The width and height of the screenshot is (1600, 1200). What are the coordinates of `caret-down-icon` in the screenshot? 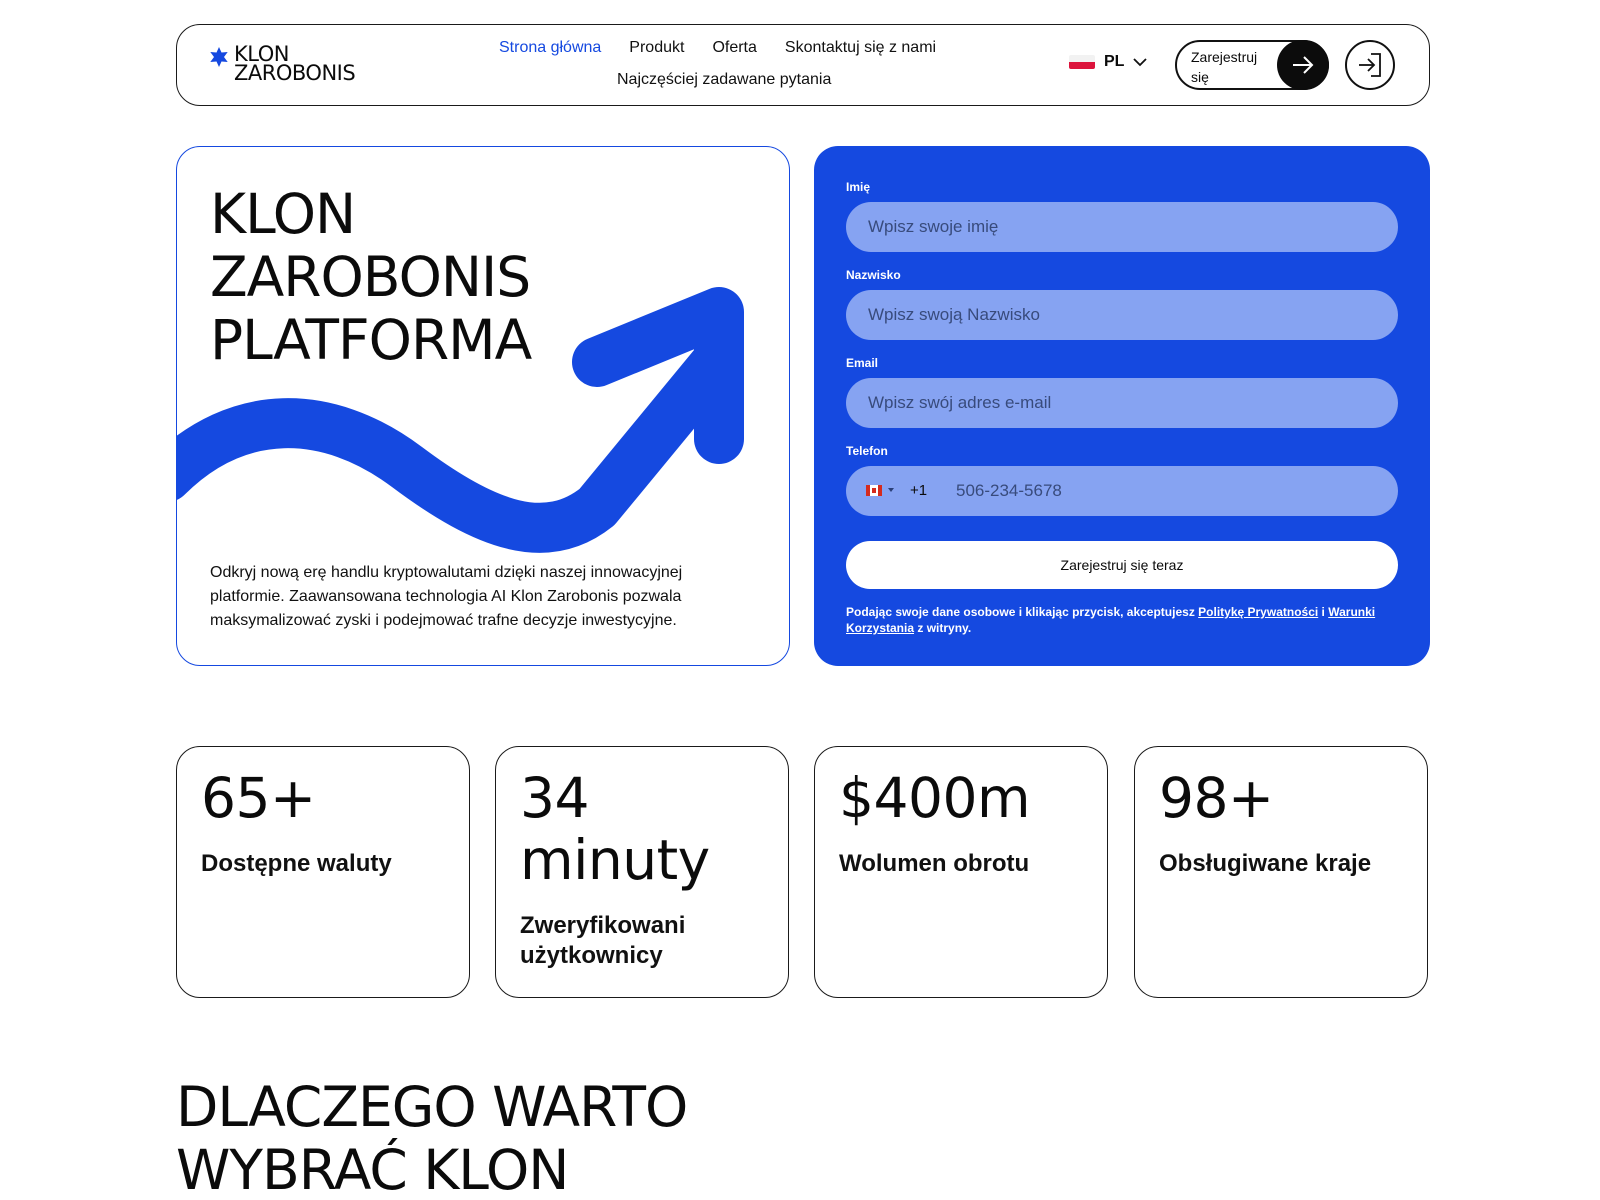 It's located at (891, 490).